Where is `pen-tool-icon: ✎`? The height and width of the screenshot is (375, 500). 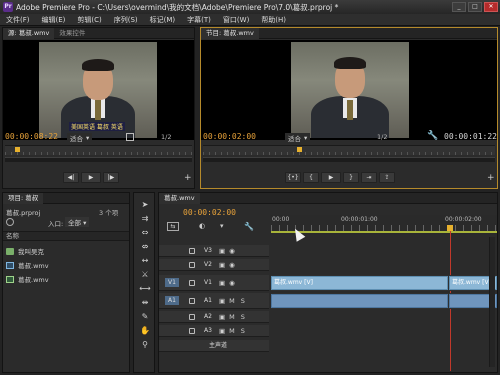 pen-tool-icon: ✎ is located at coordinates (145, 316).